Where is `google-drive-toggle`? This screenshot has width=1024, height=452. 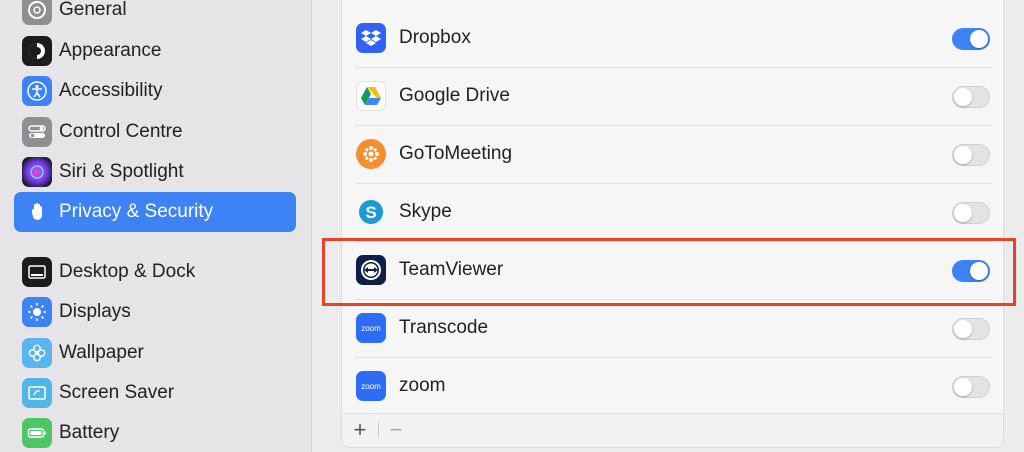
google-drive-toggle is located at coordinates (971, 97).